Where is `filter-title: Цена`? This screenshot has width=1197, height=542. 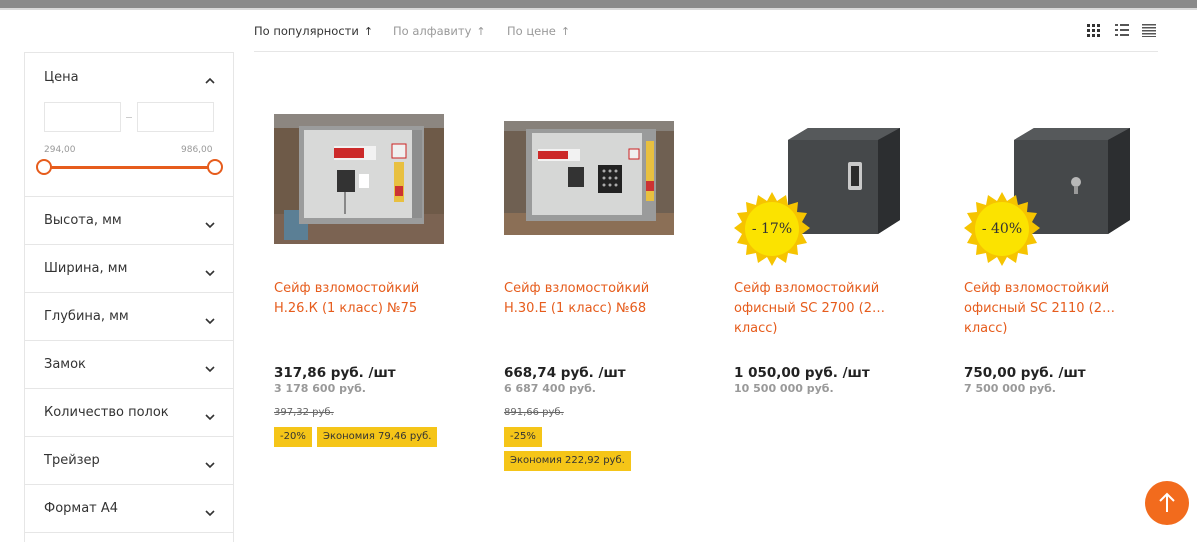
filter-title: Цена is located at coordinates (61, 77).